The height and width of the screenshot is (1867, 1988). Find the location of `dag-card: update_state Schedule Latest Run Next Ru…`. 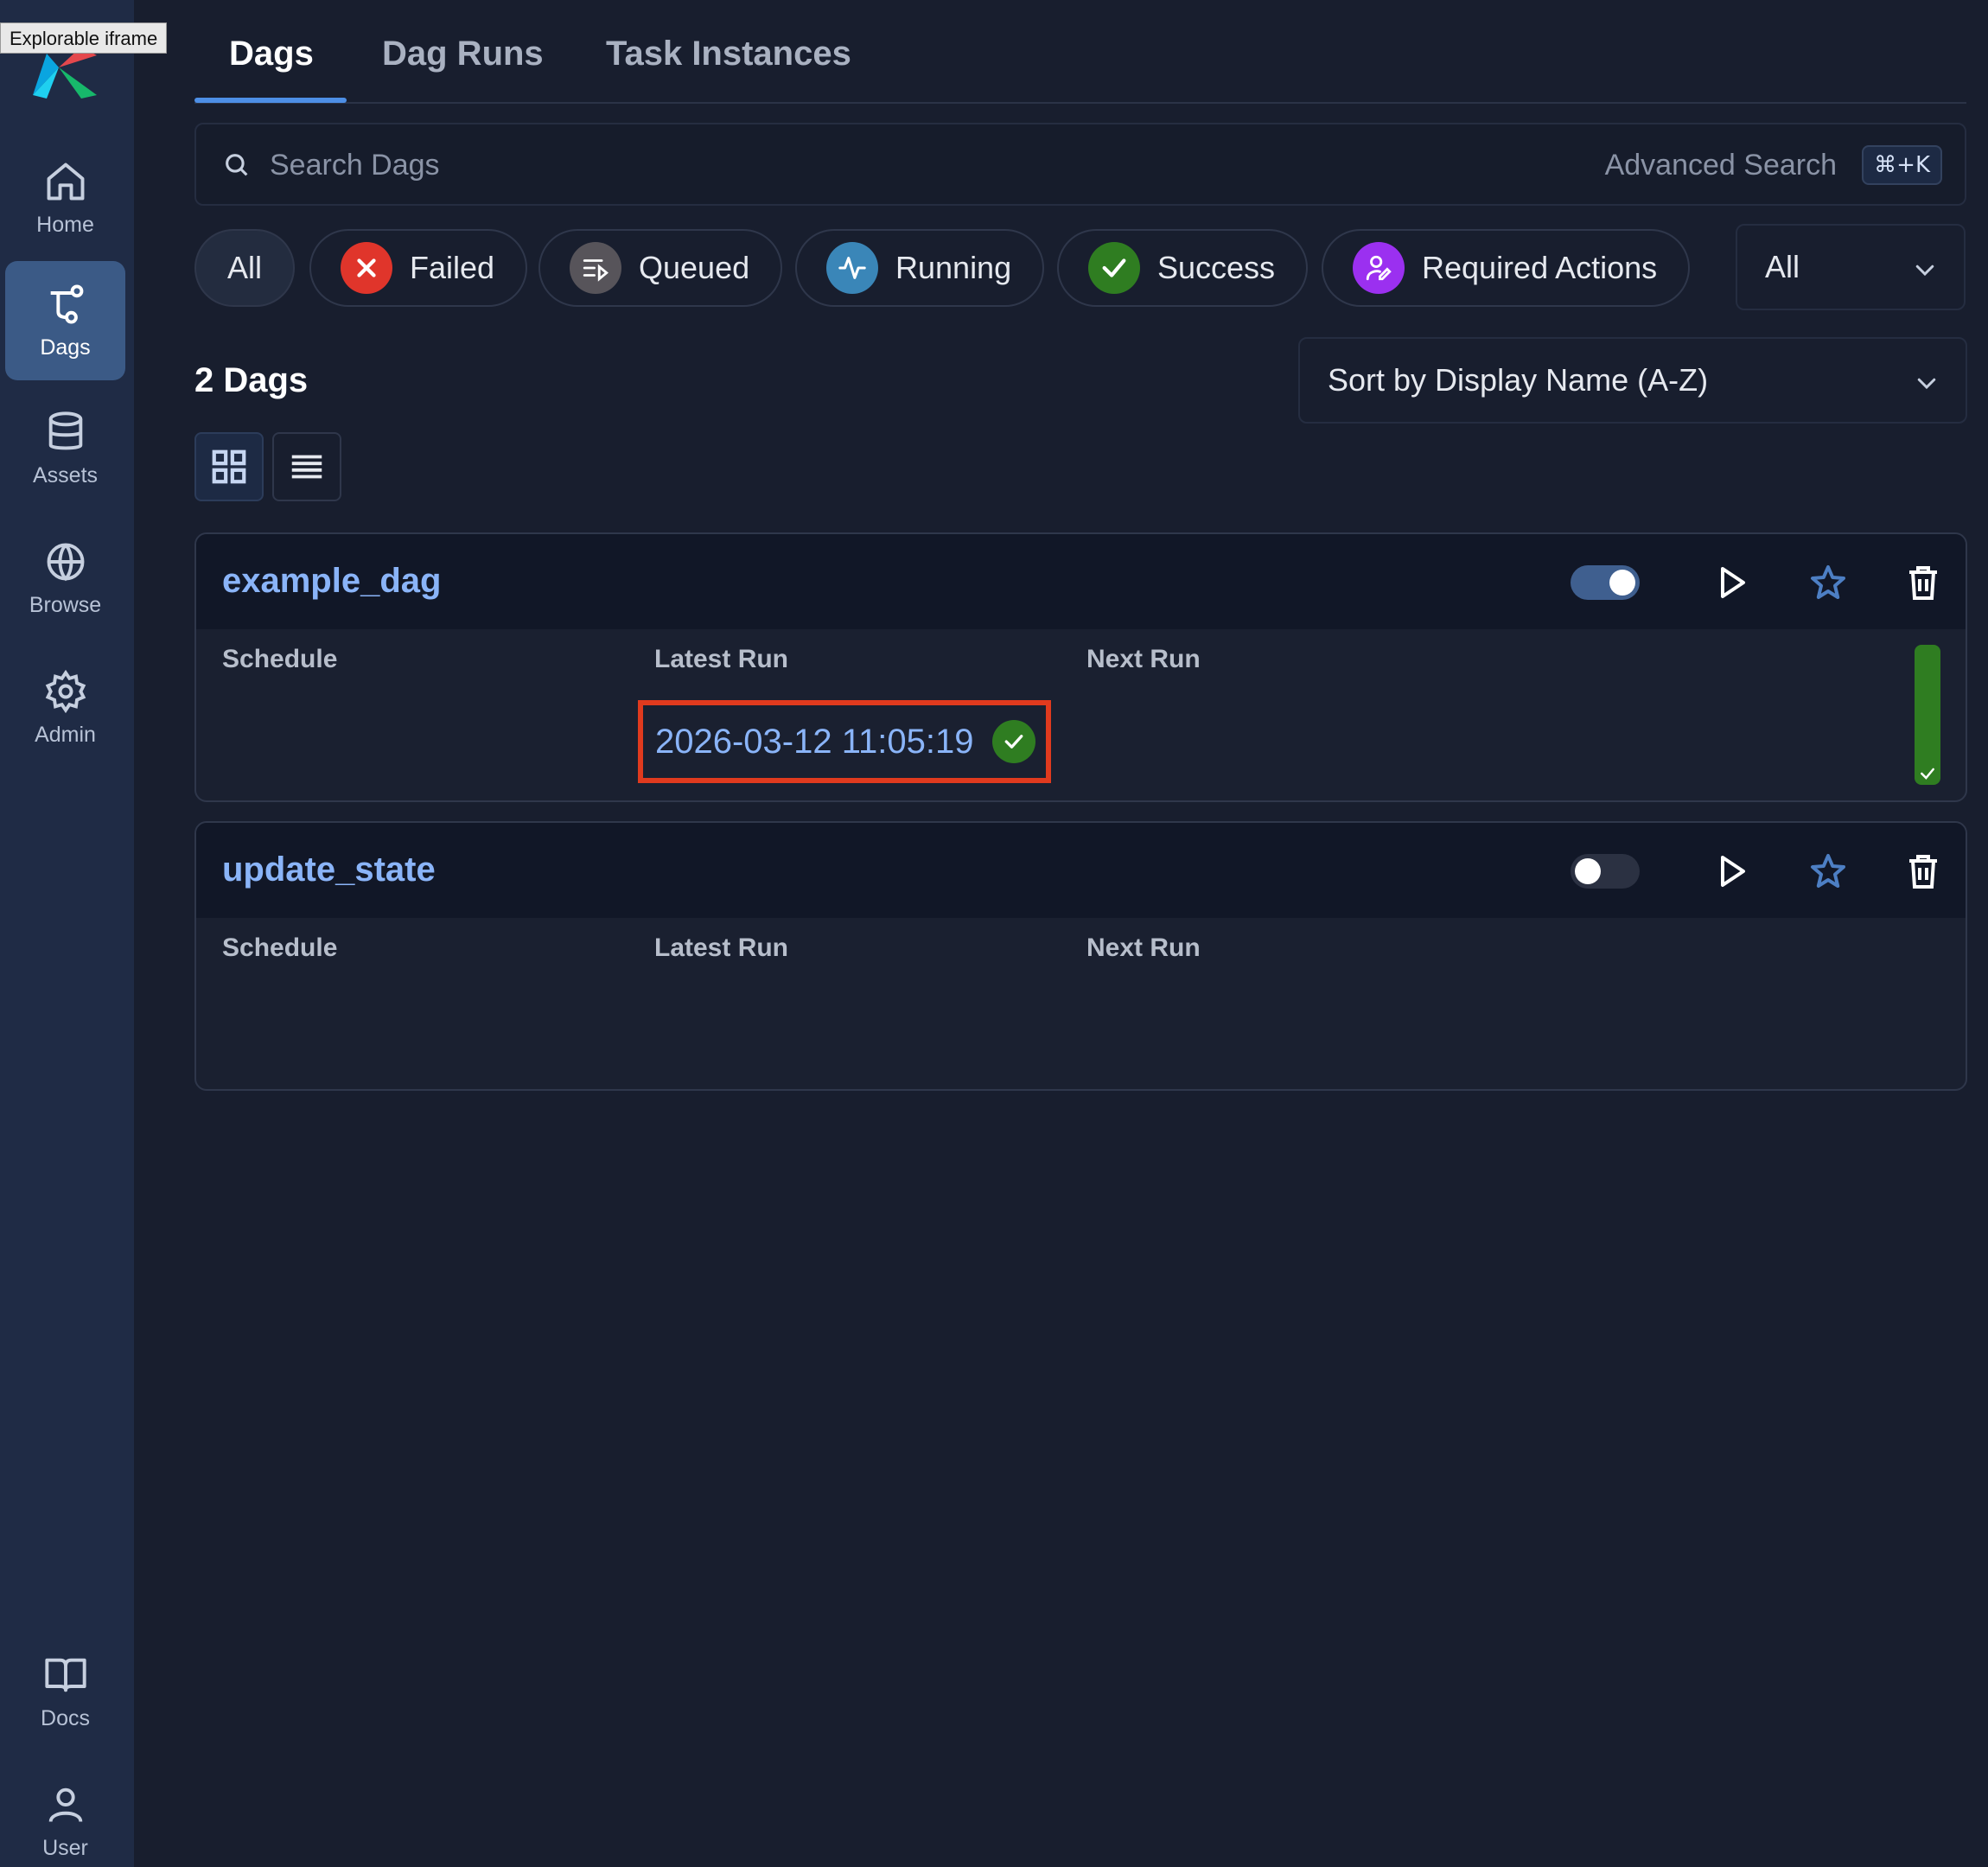

dag-card: update_state Schedule Latest Run Next Ru… is located at coordinates (1080, 956).